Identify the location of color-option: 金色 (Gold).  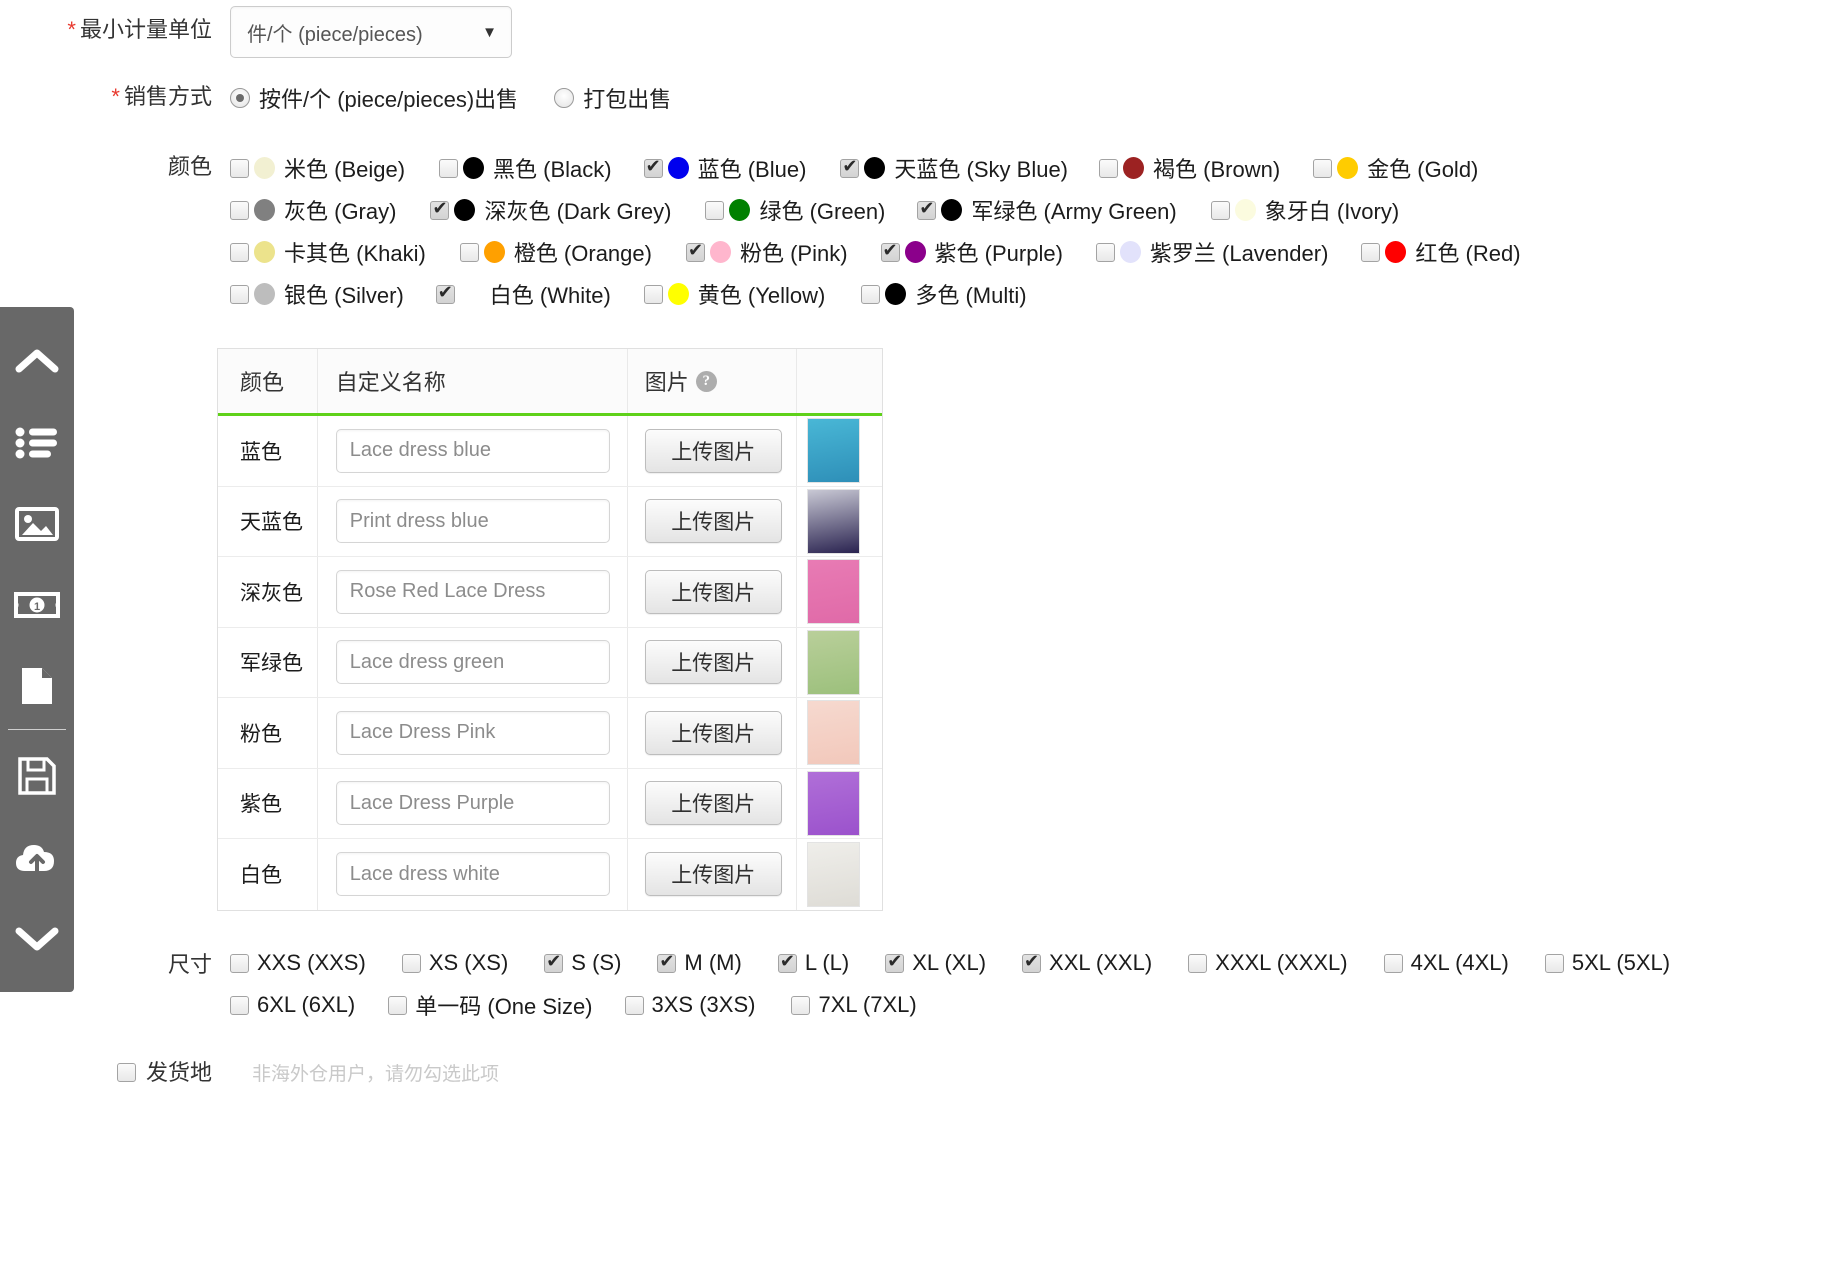
(1395, 168).